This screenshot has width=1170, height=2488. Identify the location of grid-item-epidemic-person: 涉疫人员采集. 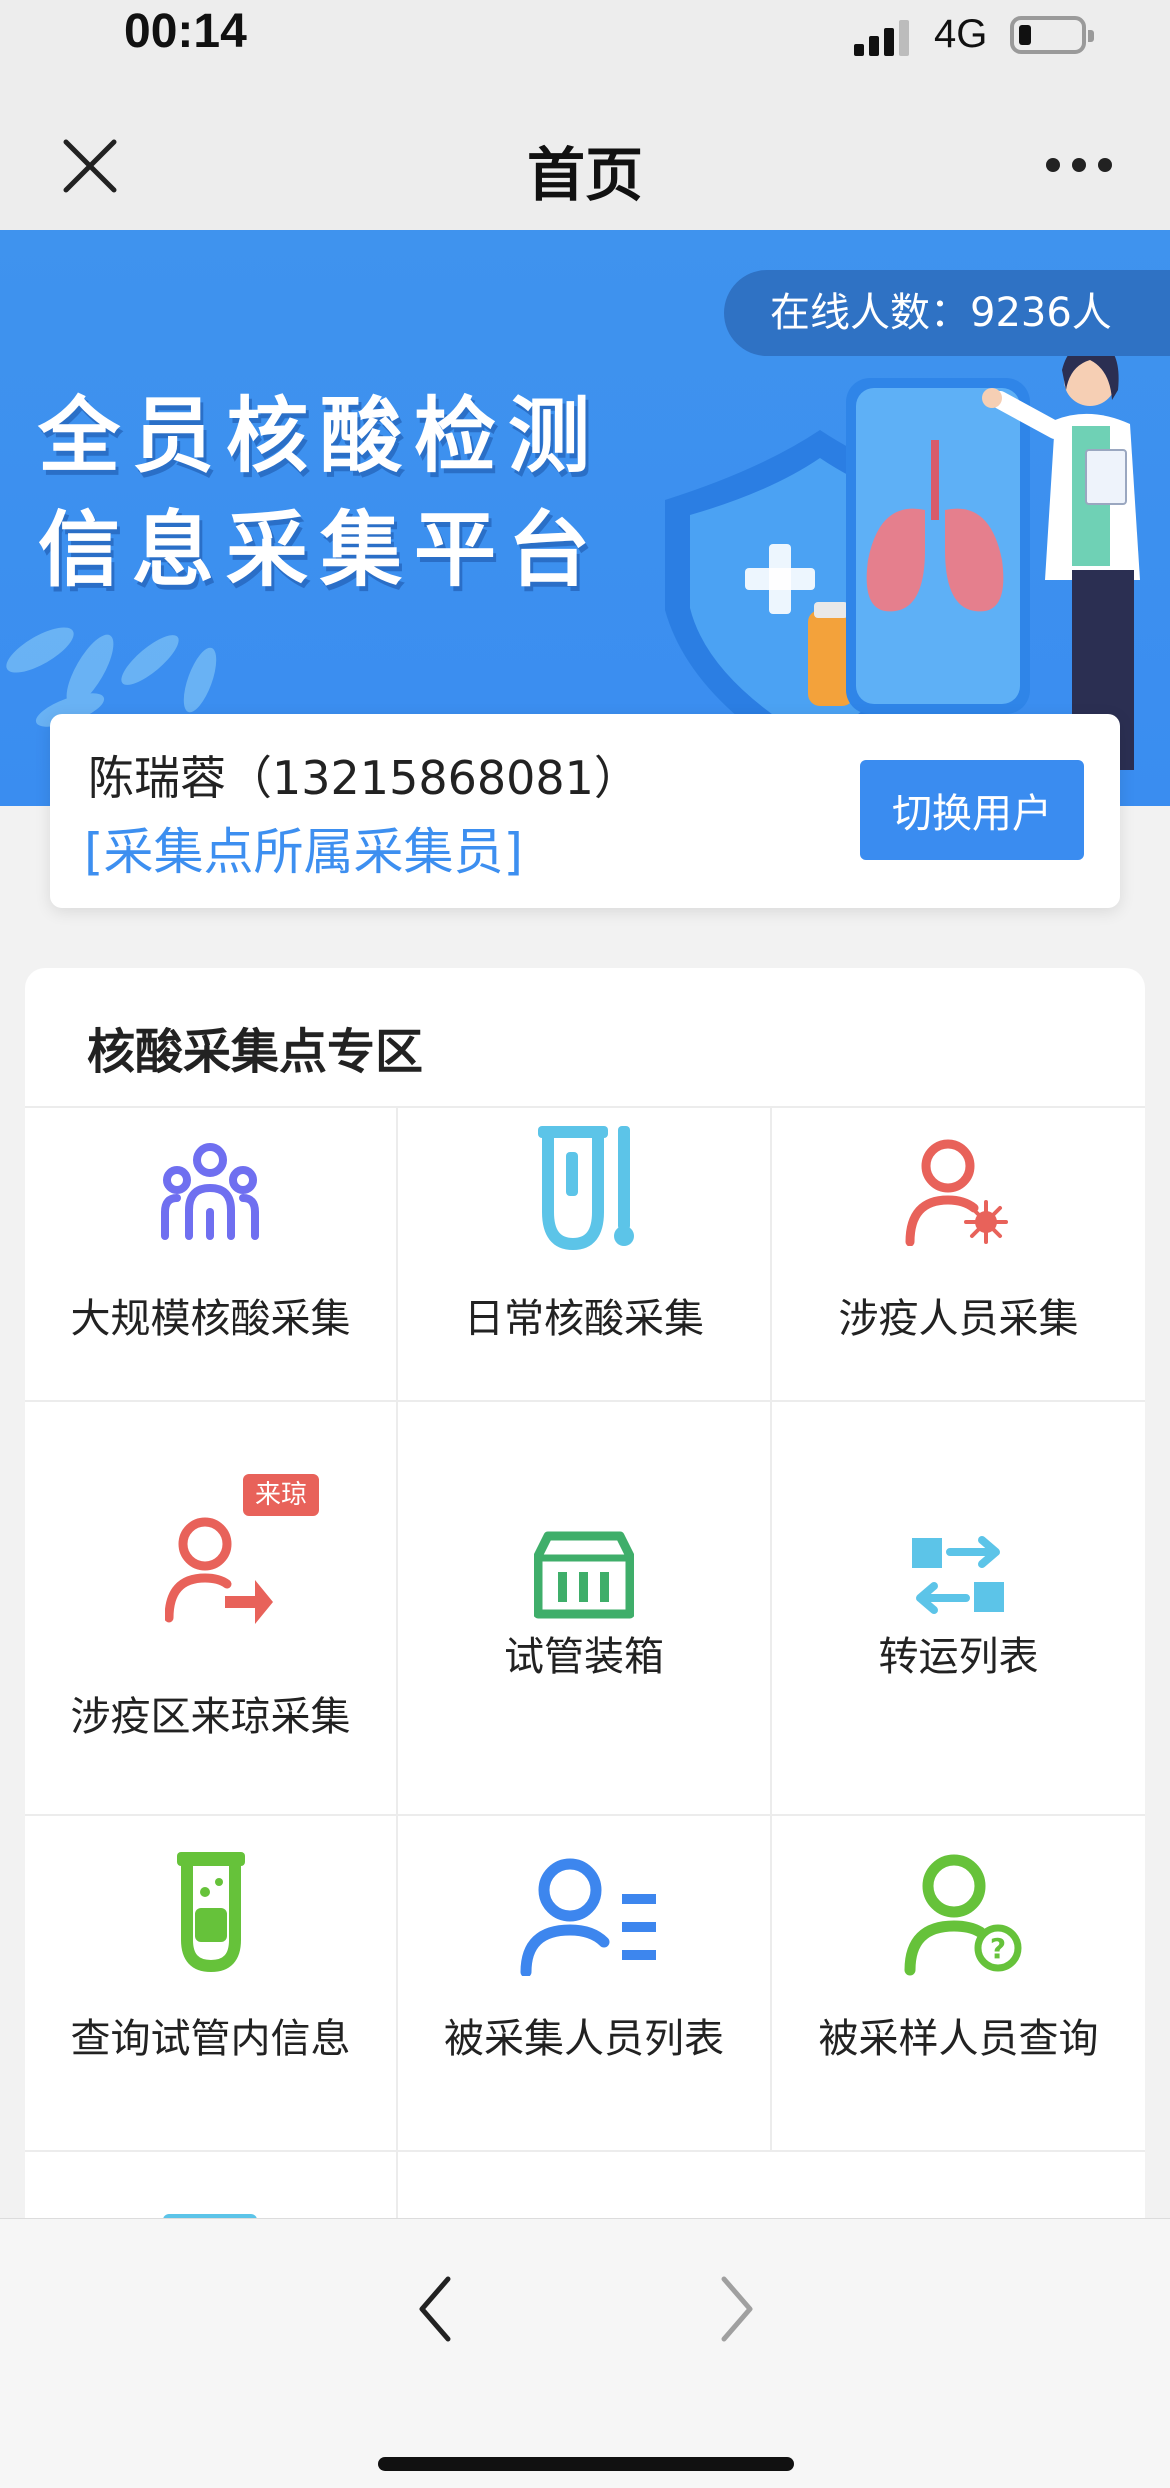
(958, 1254).